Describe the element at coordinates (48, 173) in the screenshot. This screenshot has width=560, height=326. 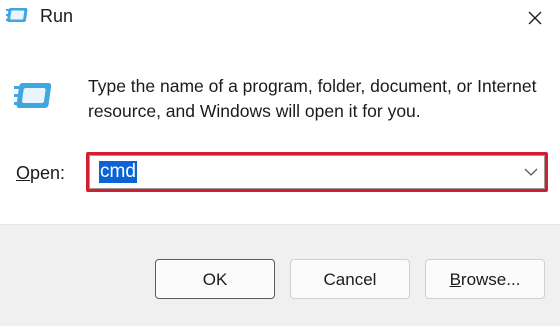
I see `open-label-text: pen:` at that location.